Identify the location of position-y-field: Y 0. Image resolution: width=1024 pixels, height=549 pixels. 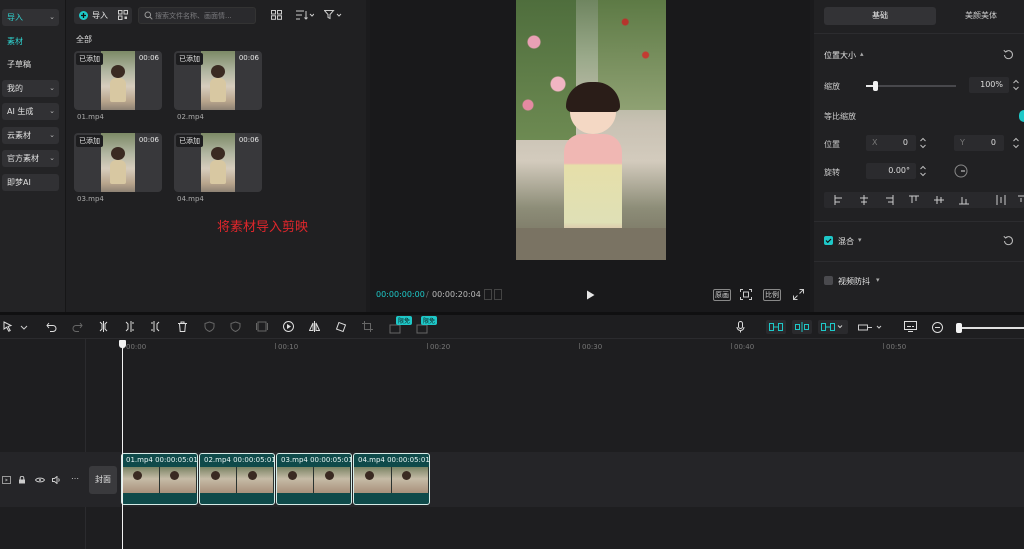
(979, 143).